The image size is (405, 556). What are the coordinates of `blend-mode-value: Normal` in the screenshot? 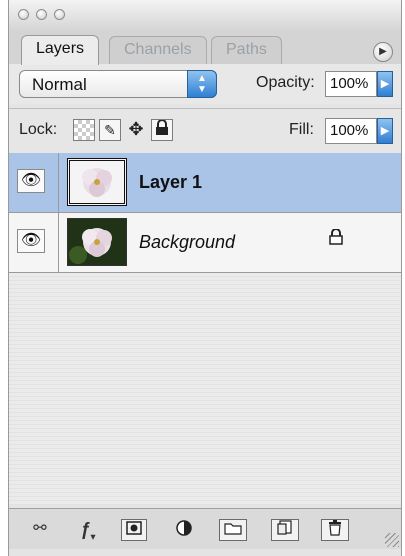 It's located at (59, 84).